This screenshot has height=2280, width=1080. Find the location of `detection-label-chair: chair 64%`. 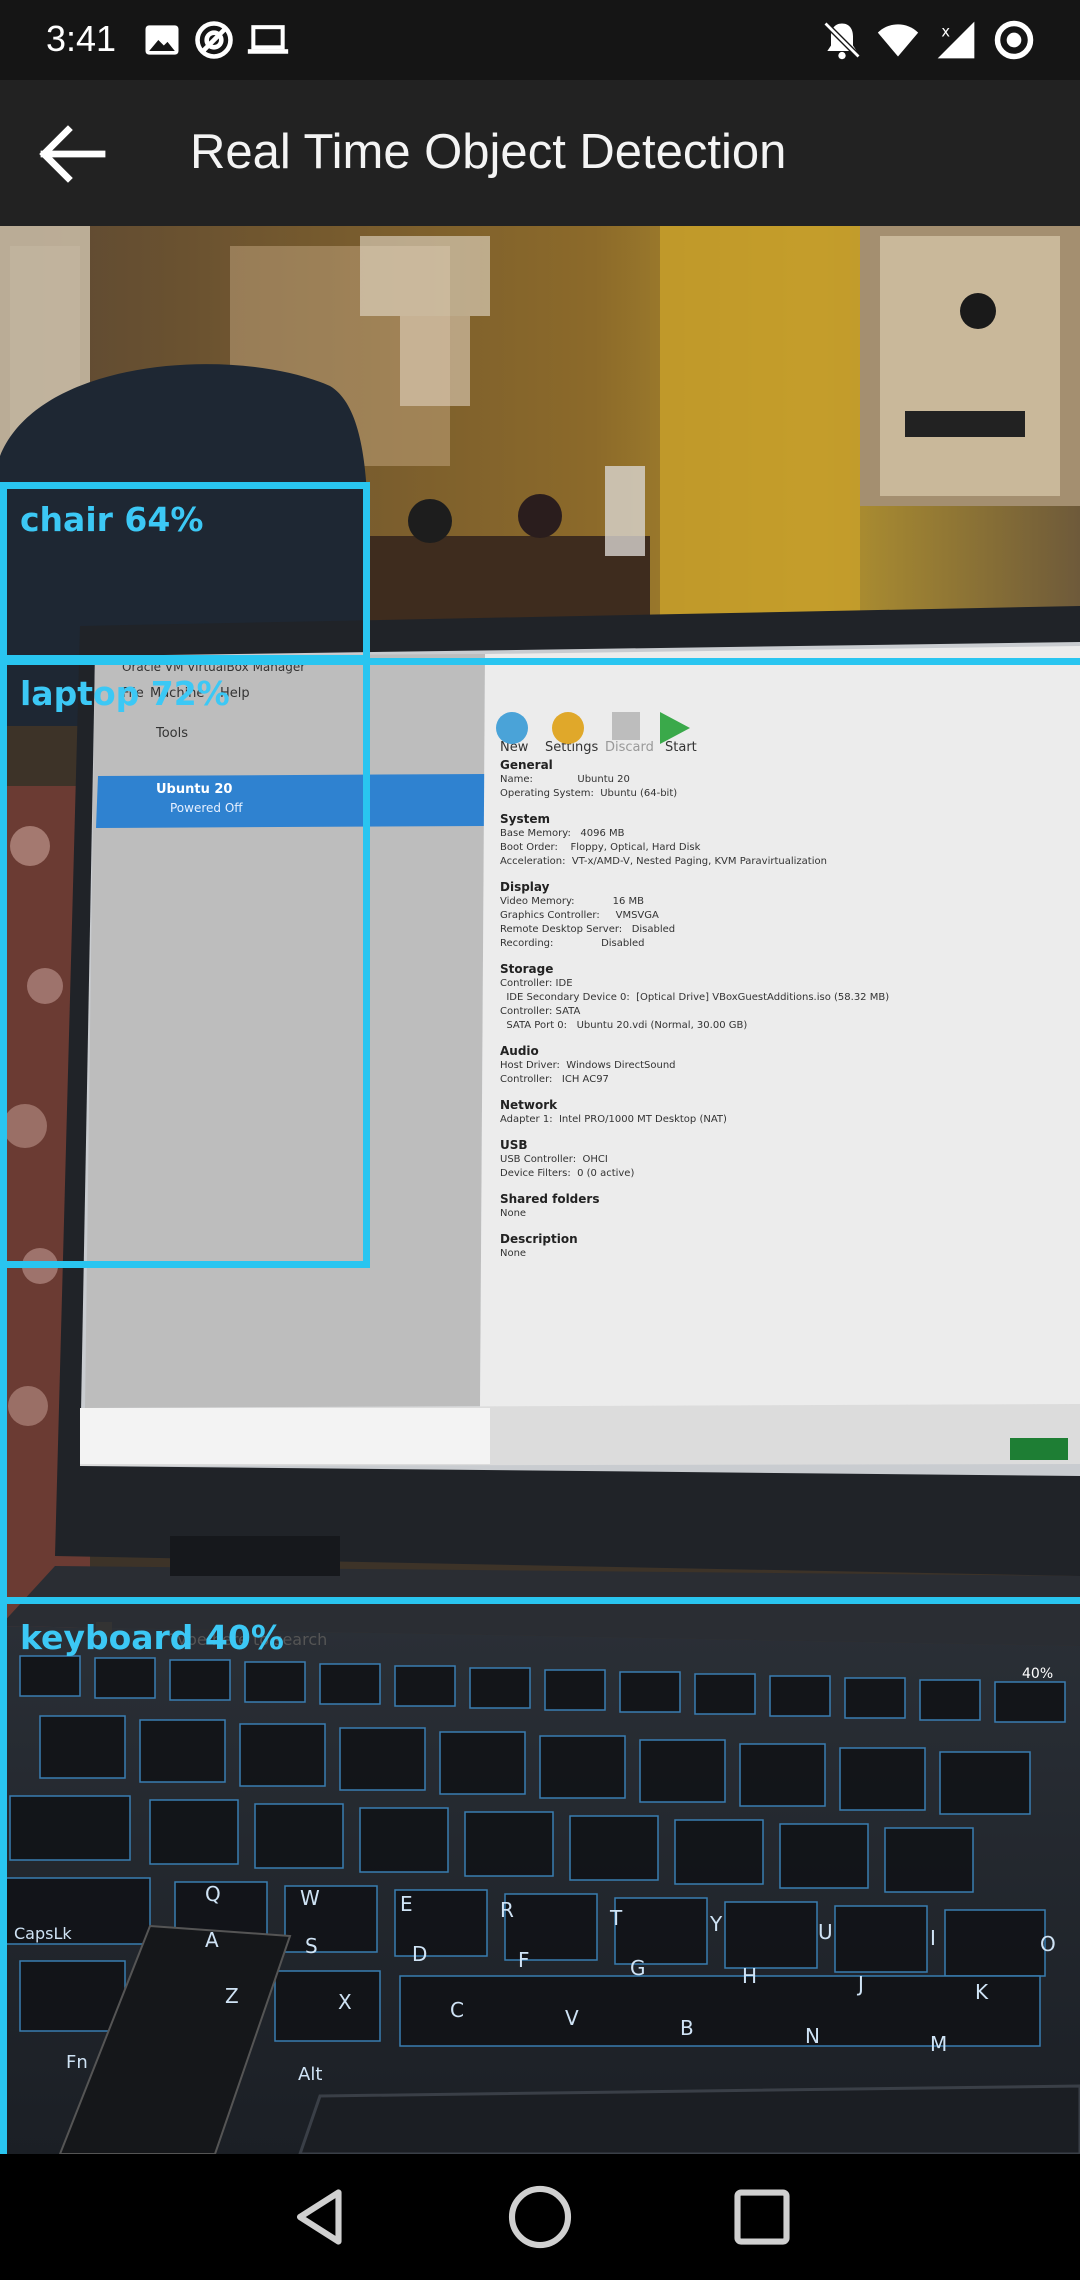

detection-label-chair: chair 64% is located at coordinates (112, 519).